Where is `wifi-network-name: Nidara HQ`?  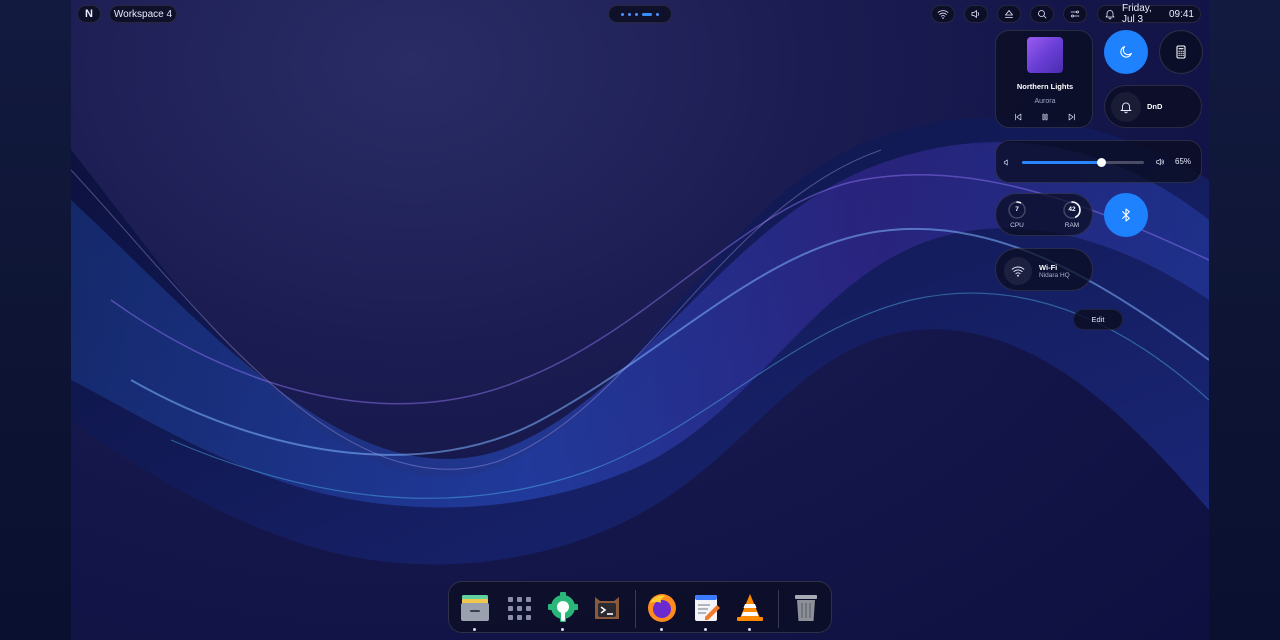
wifi-network-name: Nidara HQ is located at coordinates (1054, 275).